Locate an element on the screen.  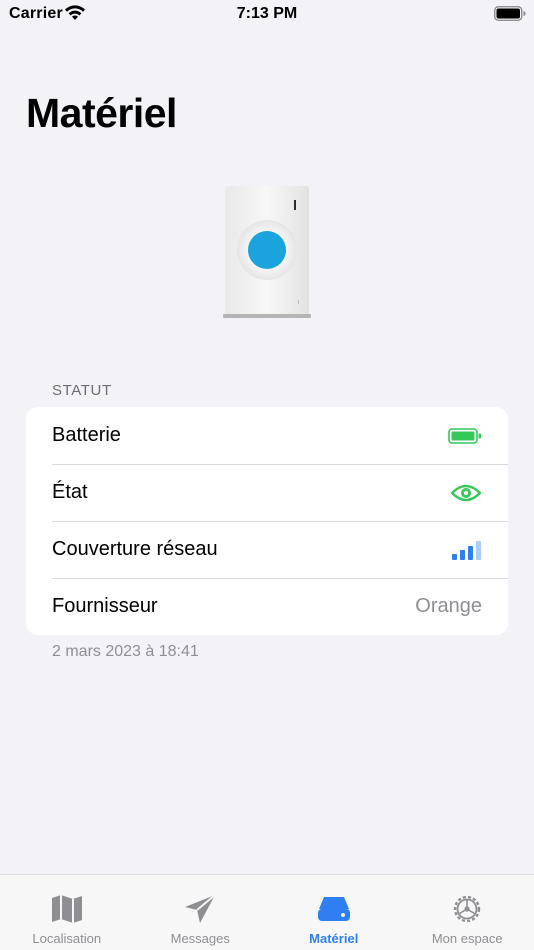
status-bar: Carrier 7:13 PM is located at coordinates (267, 15).